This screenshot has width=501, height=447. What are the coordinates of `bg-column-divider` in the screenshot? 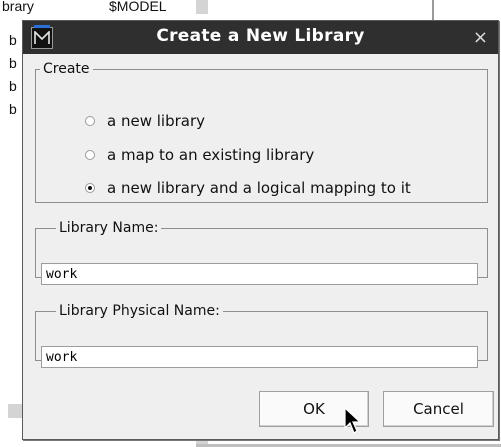 It's located at (202, 7).